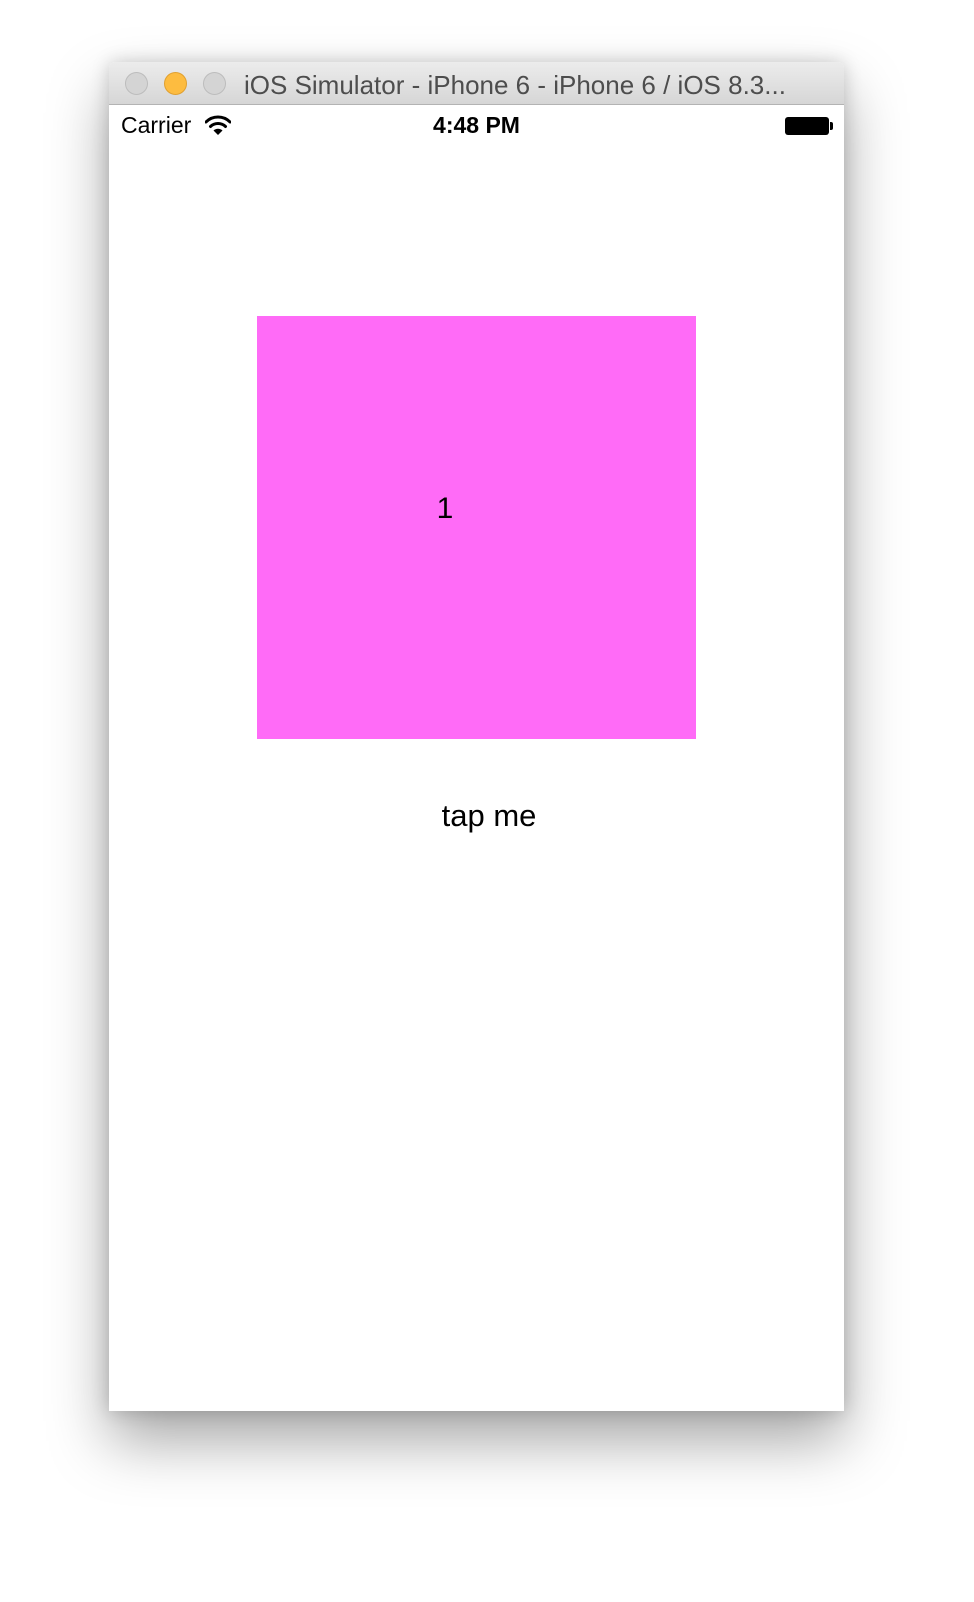  Describe the element at coordinates (175, 83) in the screenshot. I see `minimize-button` at that location.